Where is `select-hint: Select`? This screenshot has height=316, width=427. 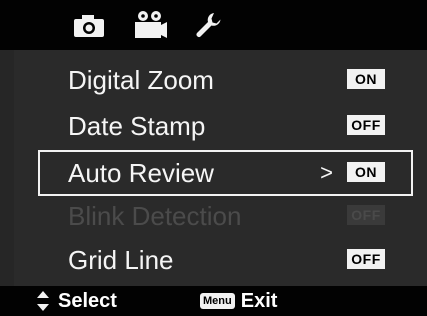 select-hint: Select is located at coordinates (76, 301).